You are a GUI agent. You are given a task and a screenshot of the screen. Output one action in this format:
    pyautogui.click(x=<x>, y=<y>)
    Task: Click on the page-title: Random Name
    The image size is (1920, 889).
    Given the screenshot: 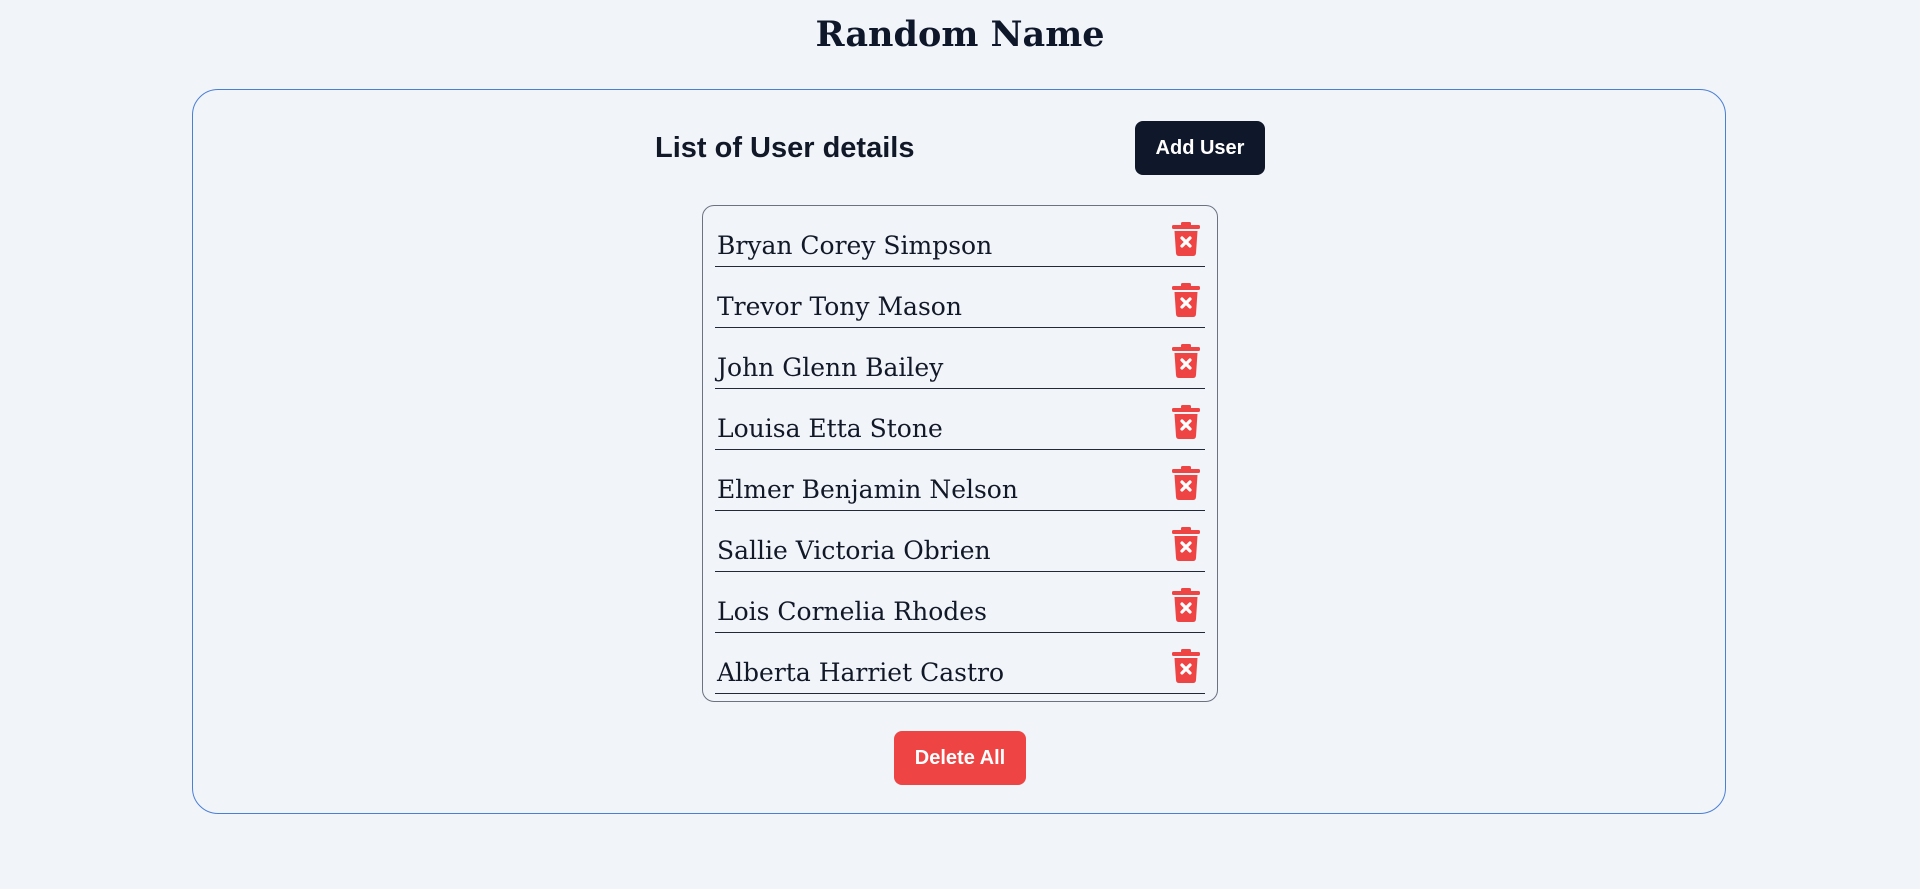 What is the action you would take?
    pyautogui.click(x=960, y=34)
    